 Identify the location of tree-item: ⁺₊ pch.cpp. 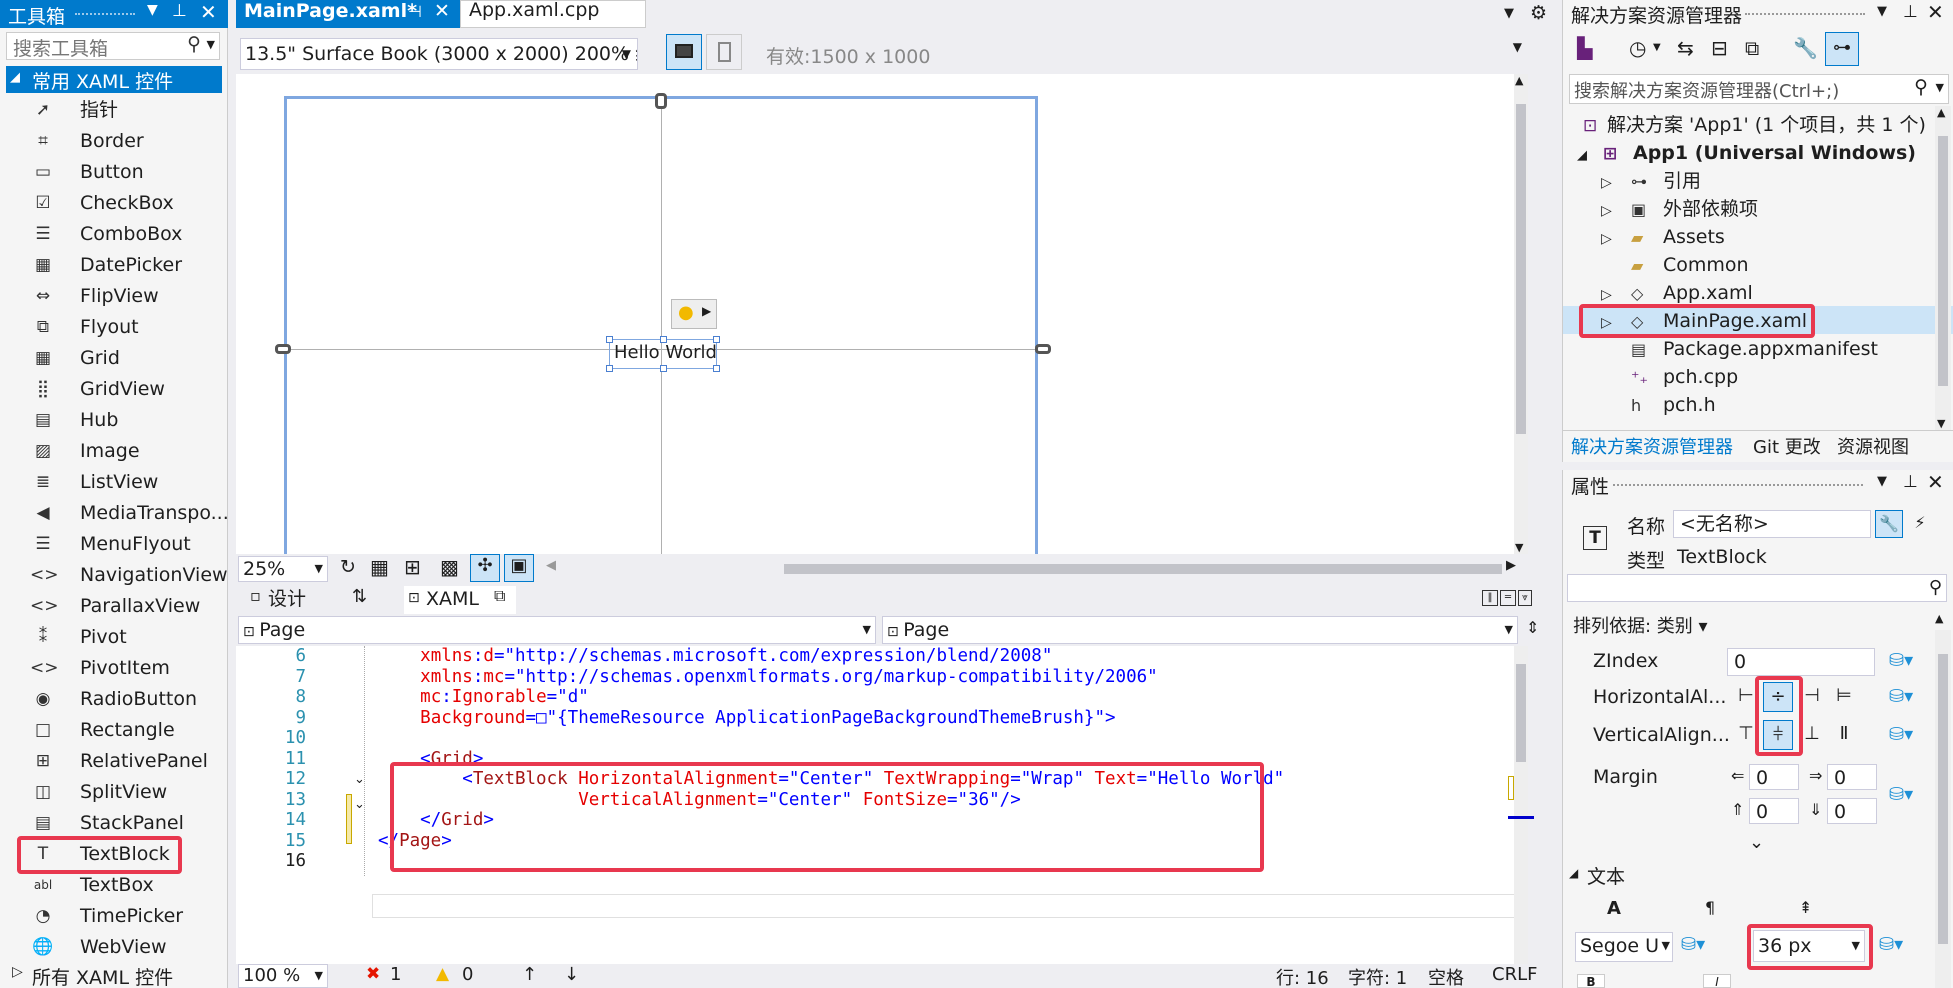
(1669, 377).